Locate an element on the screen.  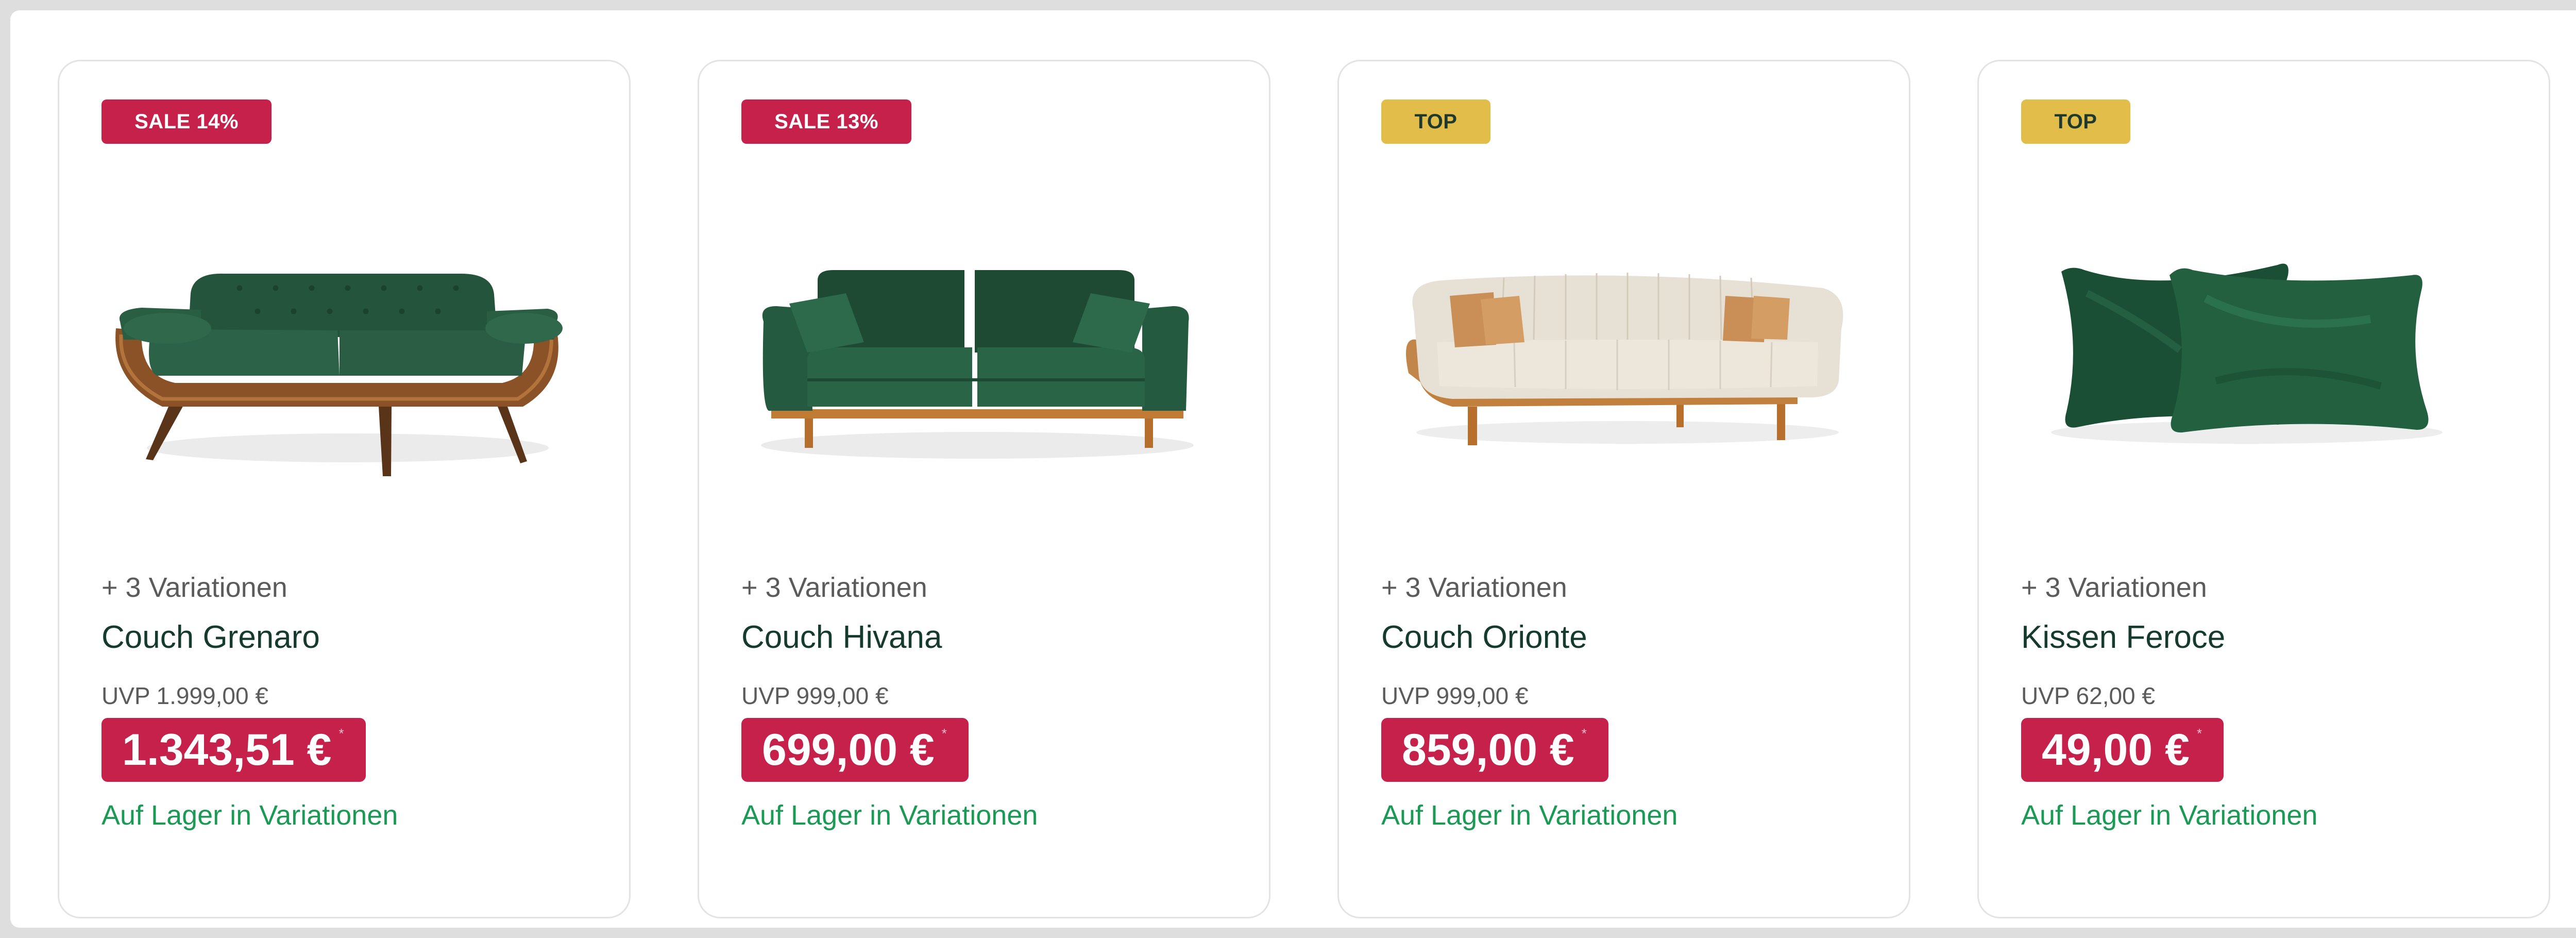
price-value: 1.343,51 € is located at coordinates (227, 750).